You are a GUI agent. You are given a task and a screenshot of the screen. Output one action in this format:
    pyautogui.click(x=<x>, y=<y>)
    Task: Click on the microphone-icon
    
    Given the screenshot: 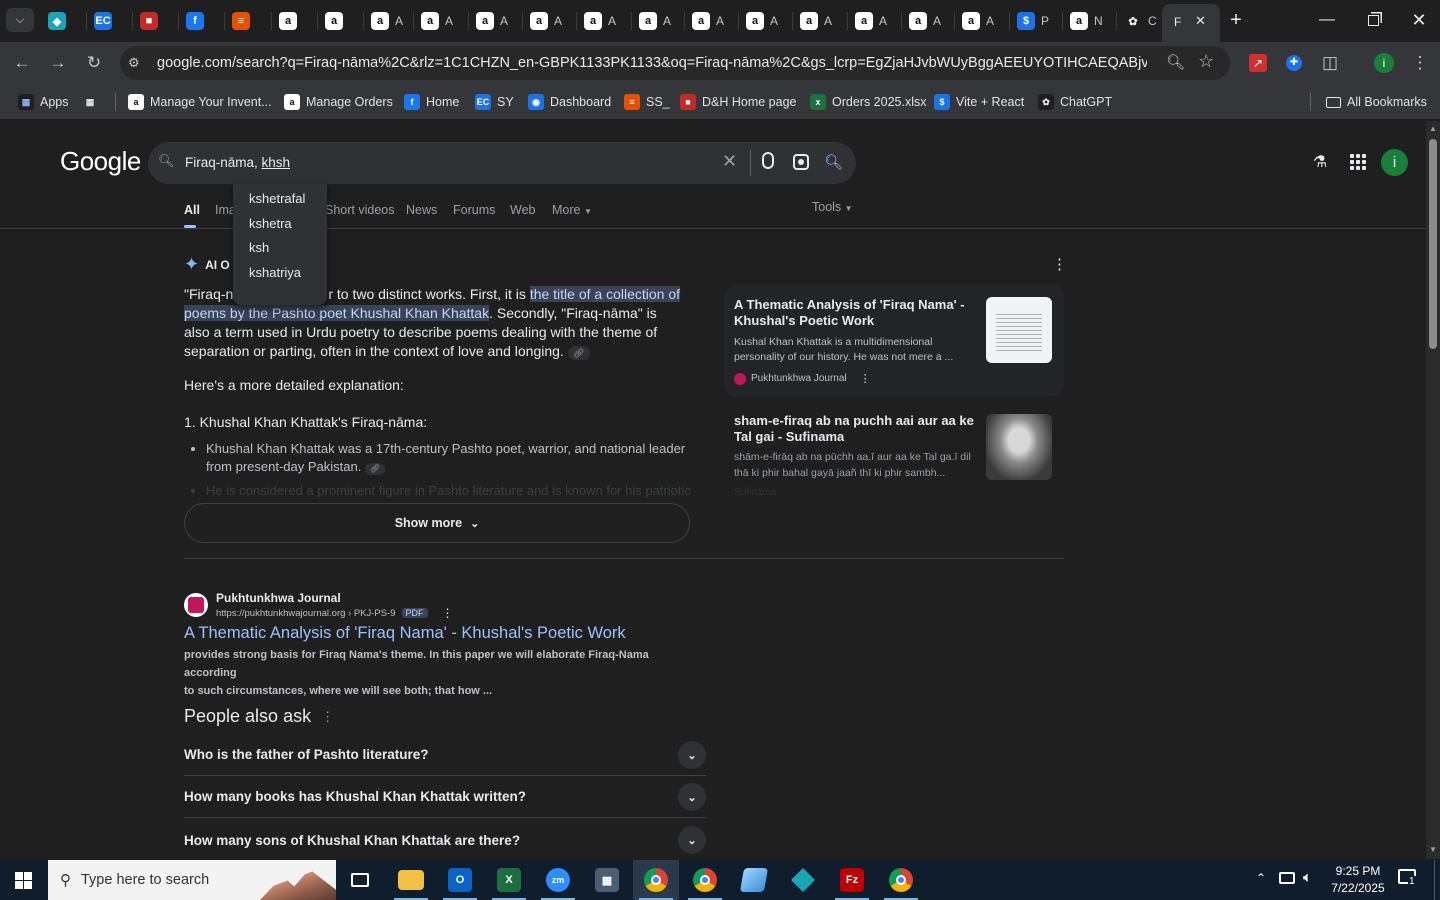 What is the action you would take?
    pyautogui.click(x=768, y=160)
    